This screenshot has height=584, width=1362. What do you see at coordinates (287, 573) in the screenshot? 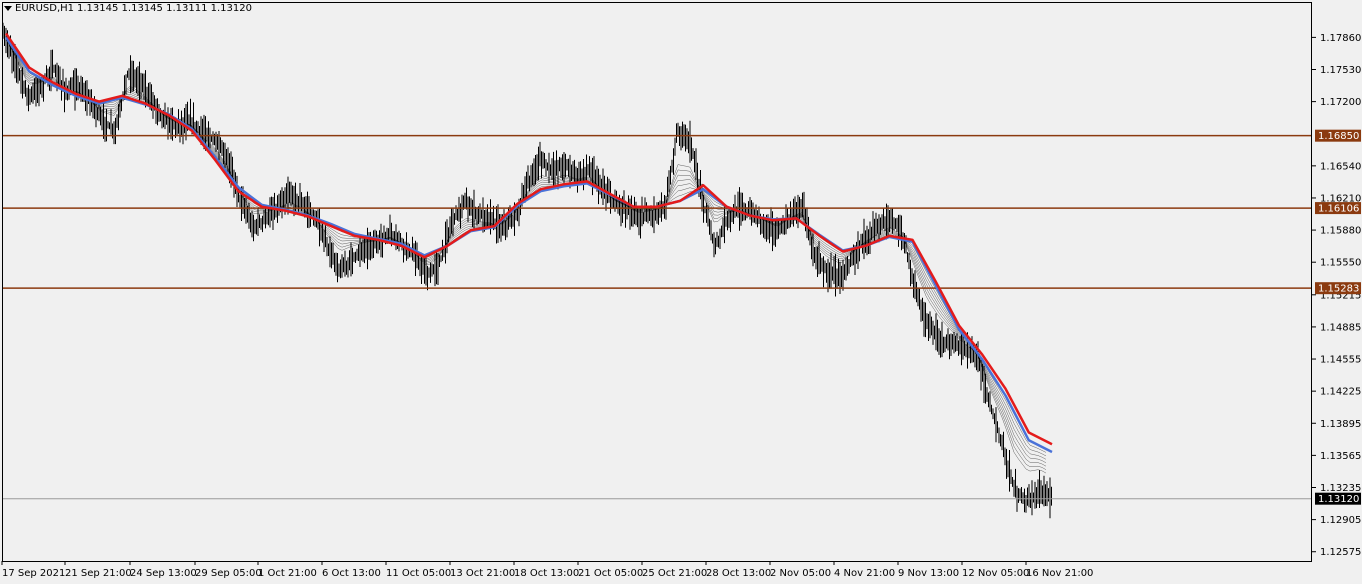
I see `x-tick-label: 1 Oct 21:00` at bounding box center [287, 573].